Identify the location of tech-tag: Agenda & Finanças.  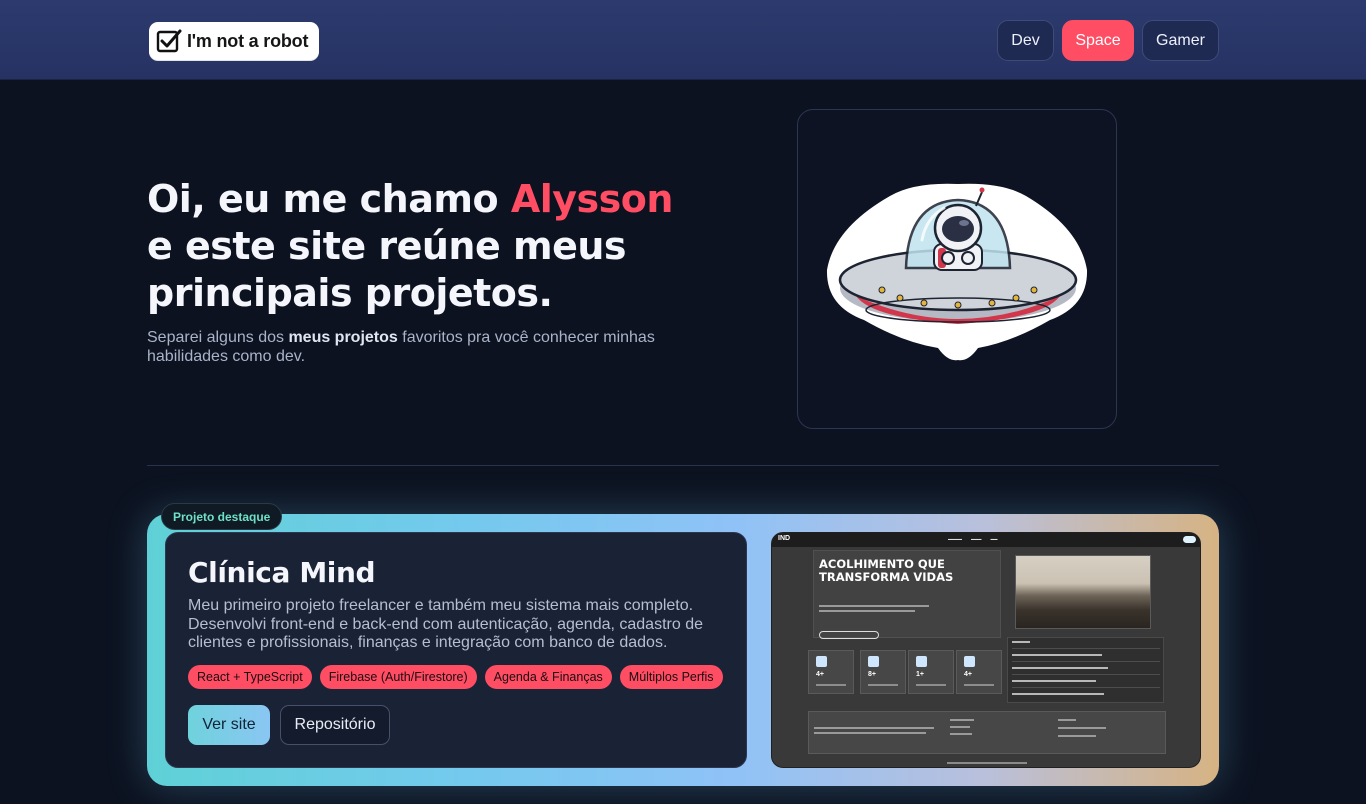
(548, 677).